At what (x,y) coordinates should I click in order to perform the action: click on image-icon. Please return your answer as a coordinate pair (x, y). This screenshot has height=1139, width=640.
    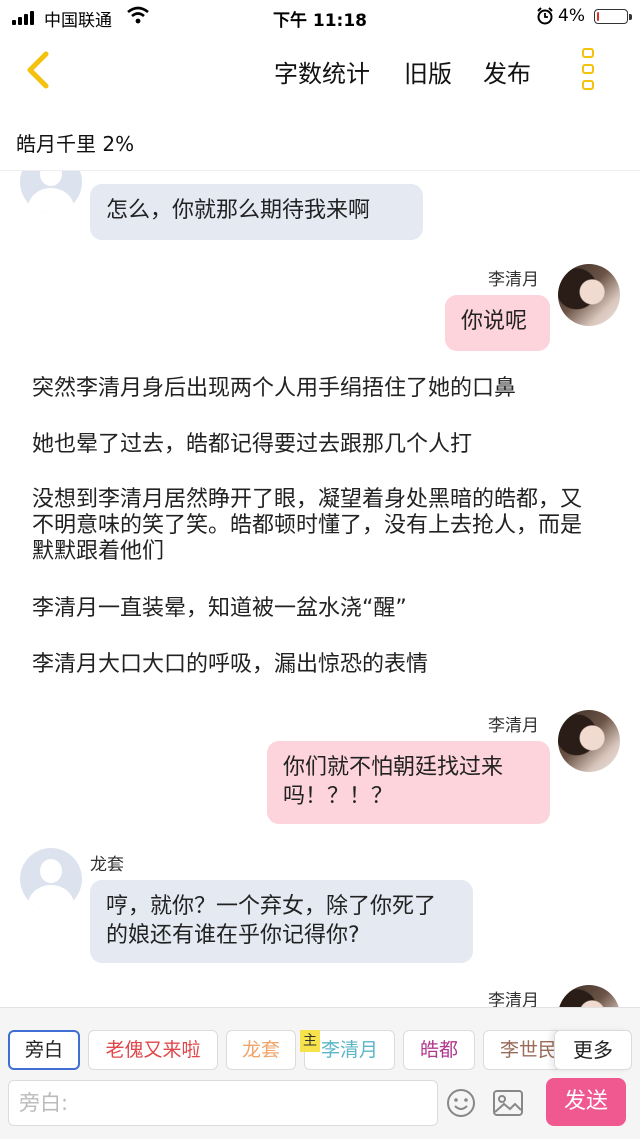
    Looking at the image, I should click on (508, 1103).